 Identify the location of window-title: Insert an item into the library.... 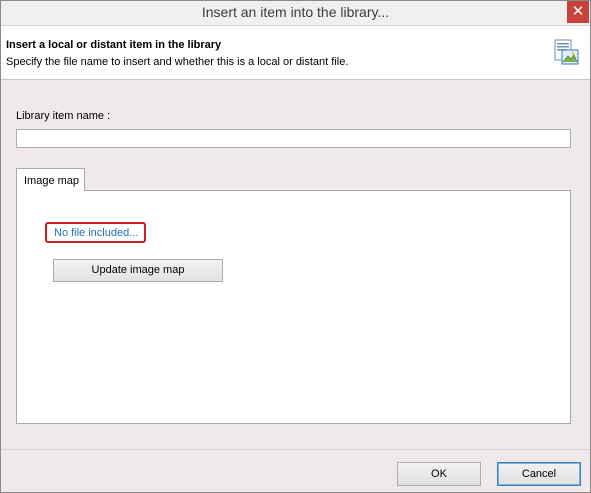
(295, 12).